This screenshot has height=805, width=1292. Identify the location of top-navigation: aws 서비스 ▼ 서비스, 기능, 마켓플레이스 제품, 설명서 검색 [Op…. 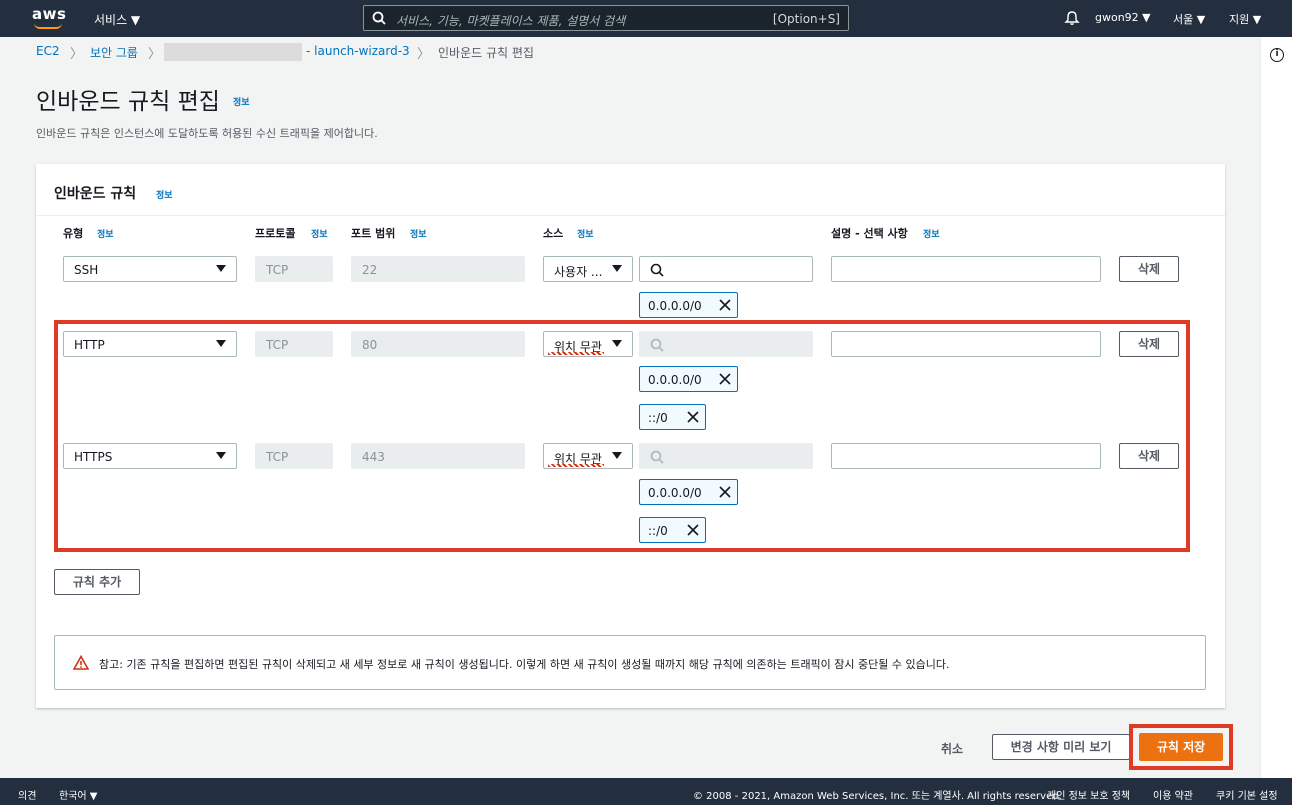
(646, 18).